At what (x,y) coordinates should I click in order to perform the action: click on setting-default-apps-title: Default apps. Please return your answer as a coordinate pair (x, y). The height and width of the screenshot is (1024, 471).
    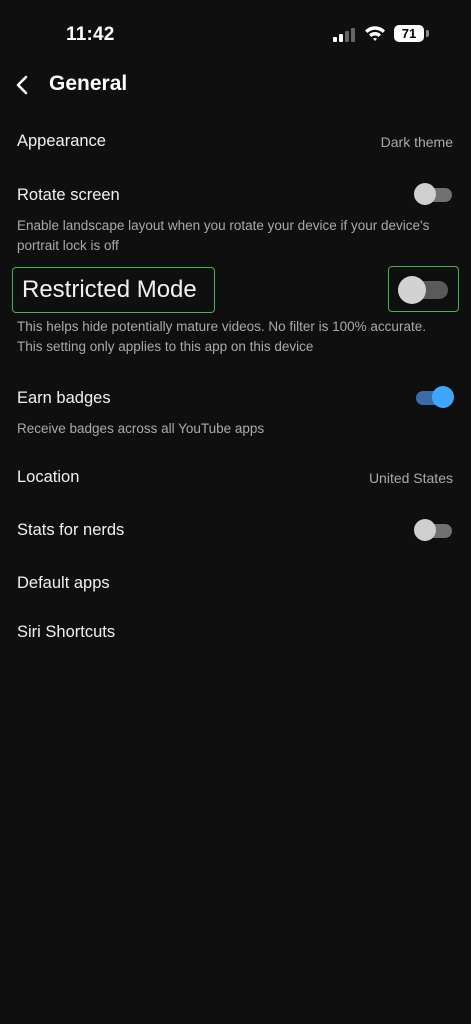
    Looking at the image, I should click on (63, 583).